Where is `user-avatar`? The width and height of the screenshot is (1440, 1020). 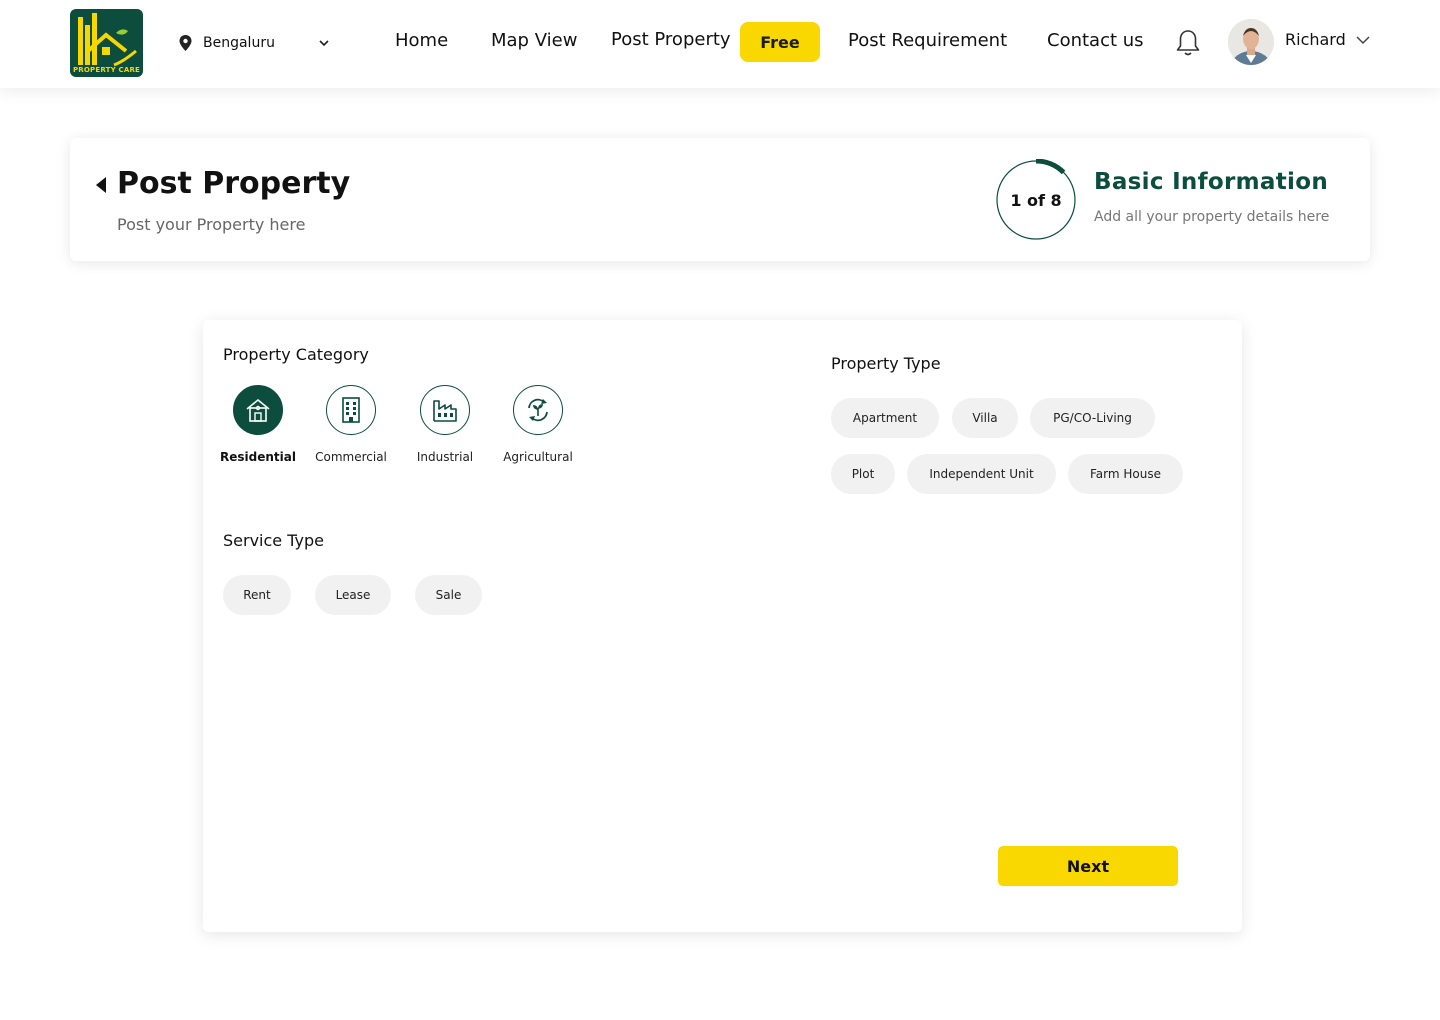
user-avatar is located at coordinates (1251, 42).